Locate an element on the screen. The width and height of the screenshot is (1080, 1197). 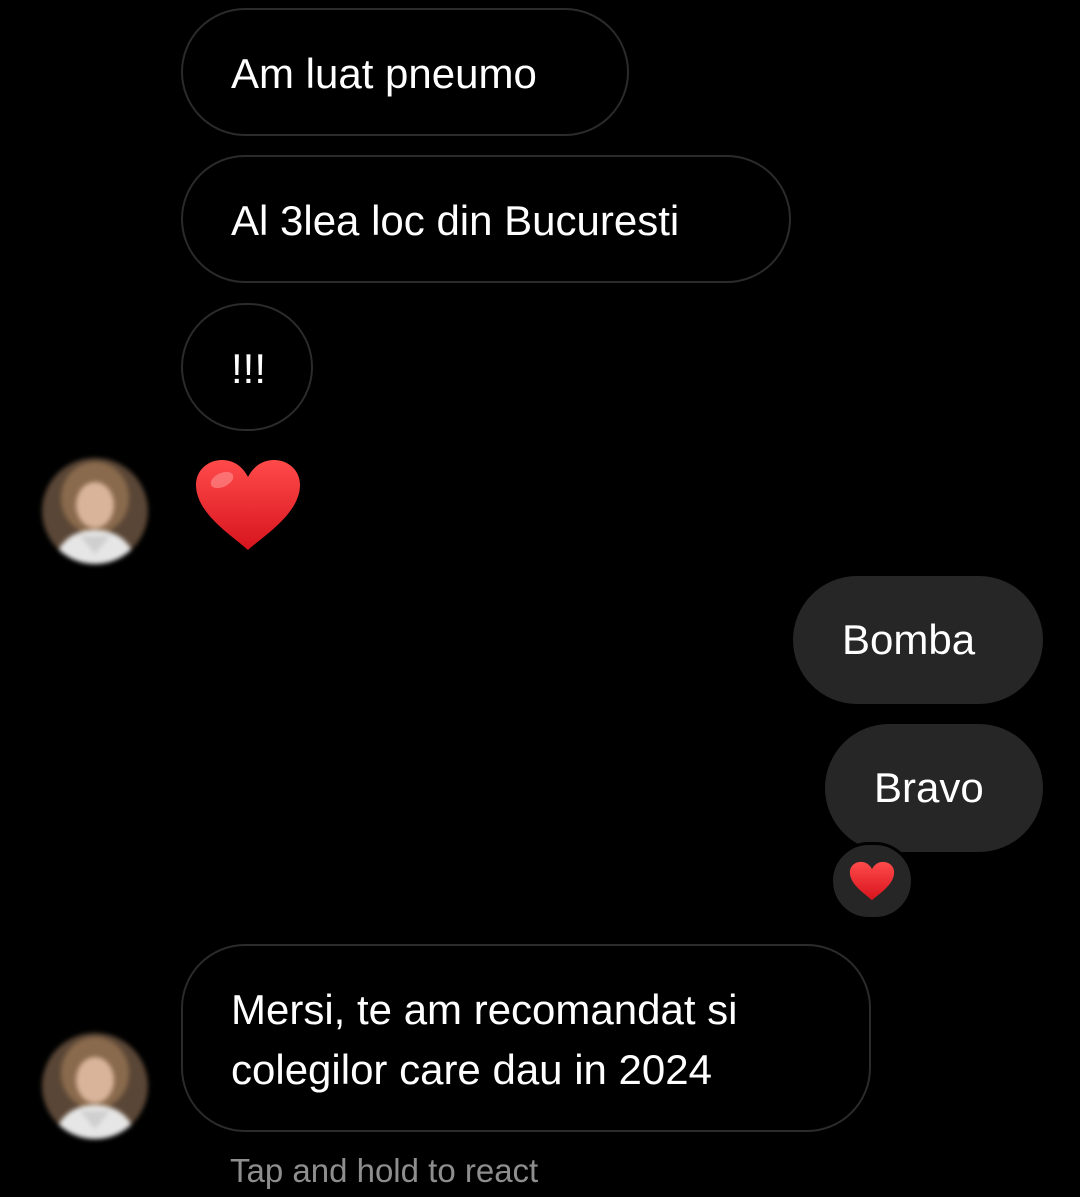
message-bubble-outgoing: Bravo is located at coordinates (934, 788).